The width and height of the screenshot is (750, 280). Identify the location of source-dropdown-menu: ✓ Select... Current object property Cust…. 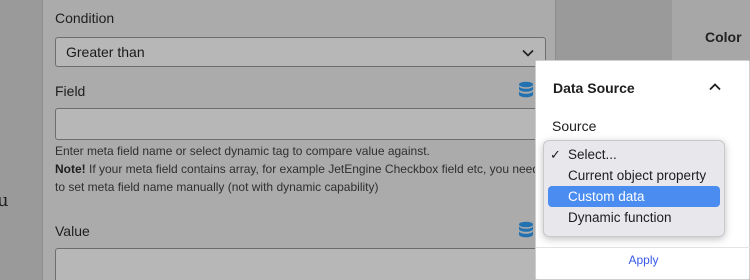
(634, 188).